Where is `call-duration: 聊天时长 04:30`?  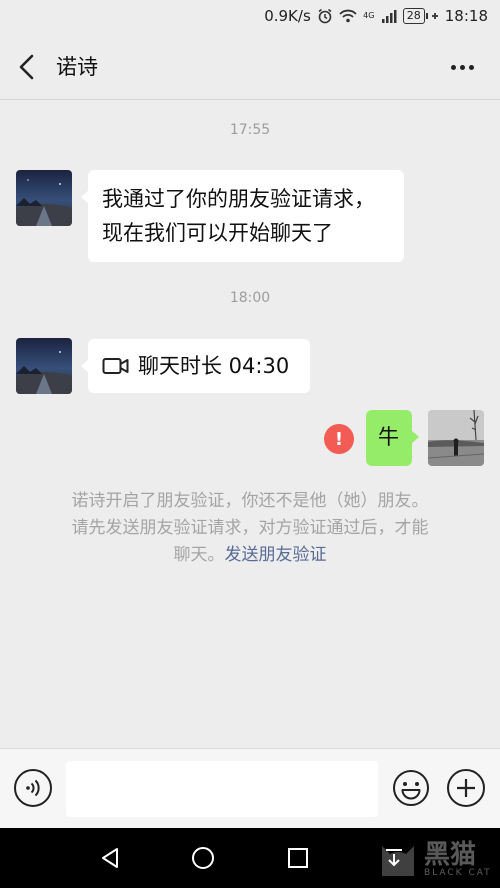
call-duration: 聊天时长 04:30 is located at coordinates (214, 366).